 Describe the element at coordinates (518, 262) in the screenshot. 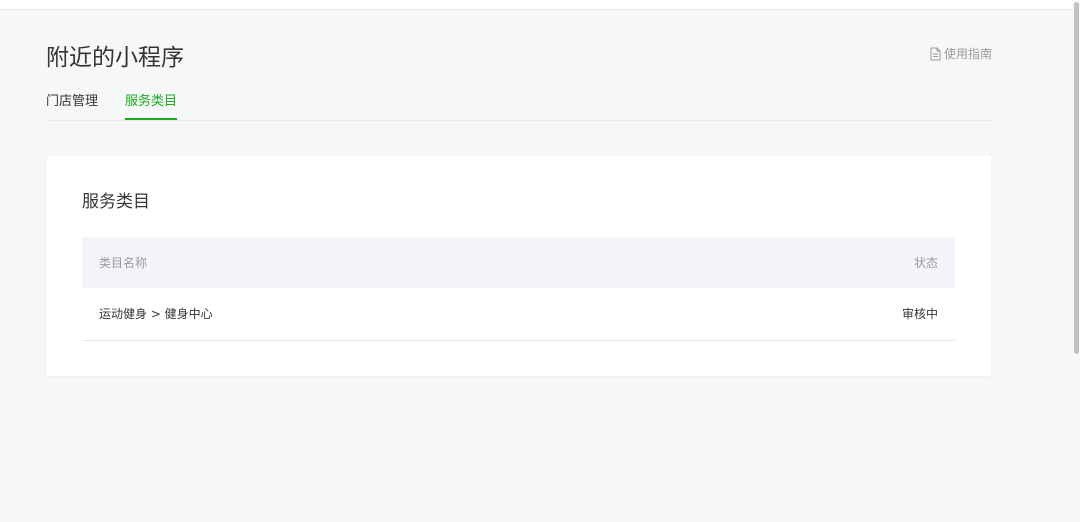

I see `table-header: 类目名称 状态` at that location.